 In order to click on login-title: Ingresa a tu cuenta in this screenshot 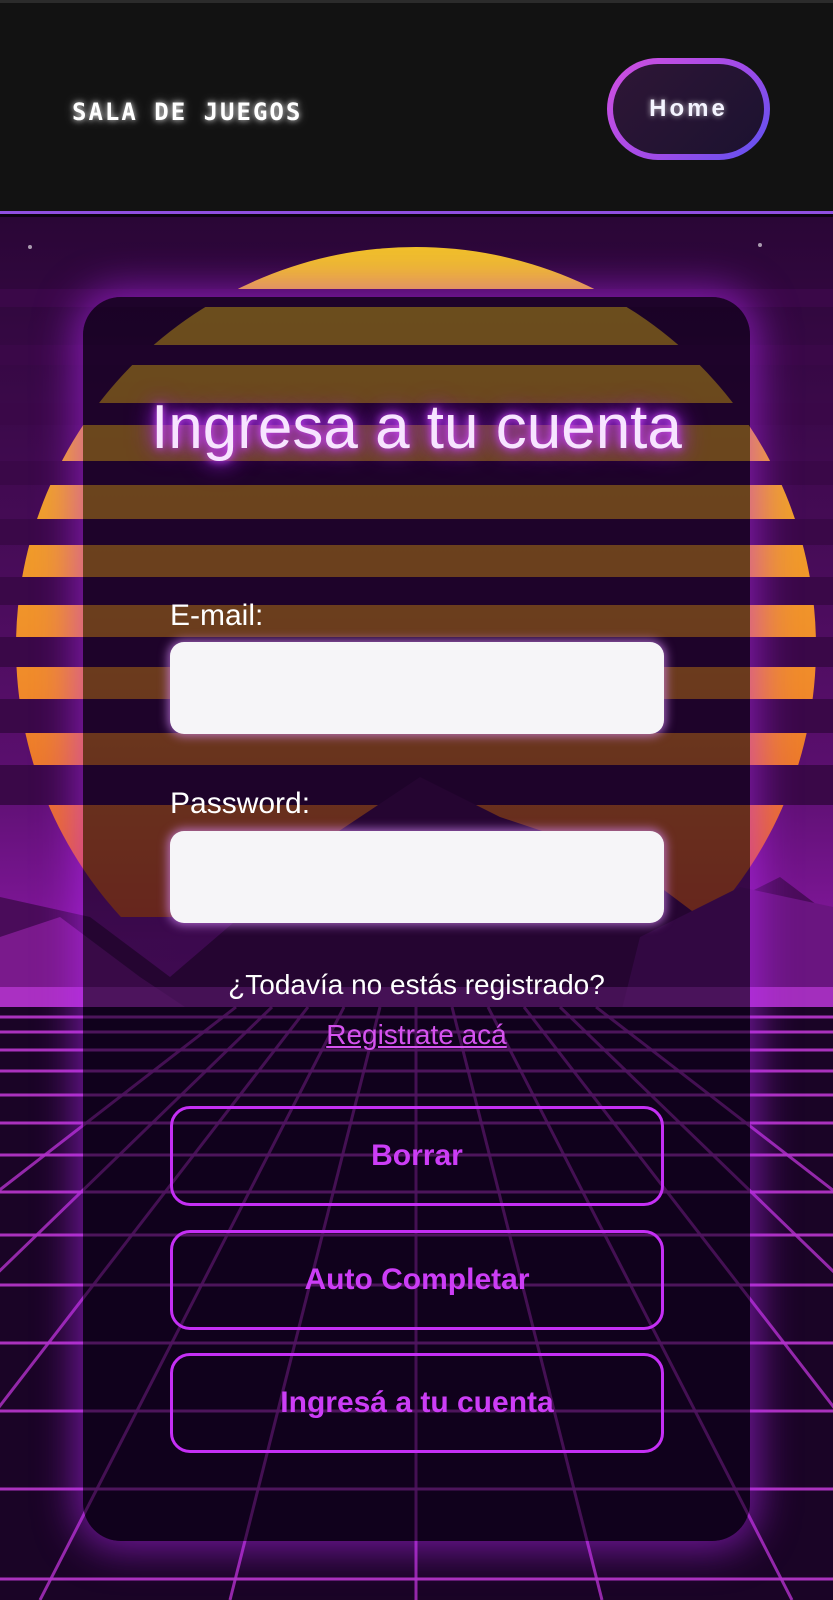, I will do `click(416, 427)`.